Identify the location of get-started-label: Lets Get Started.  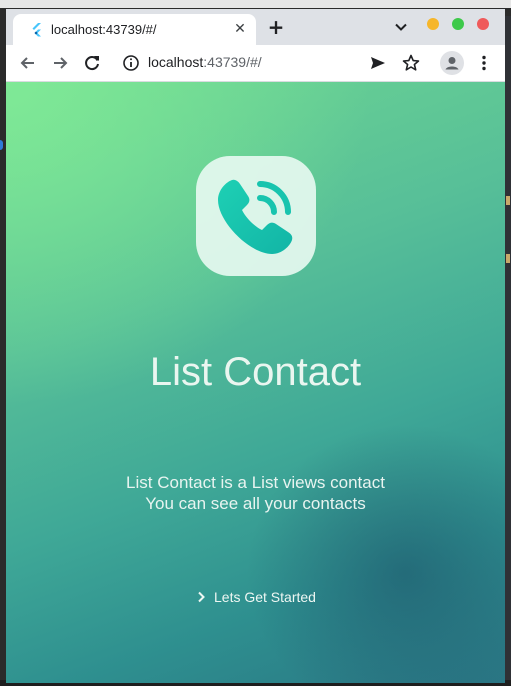
(265, 597).